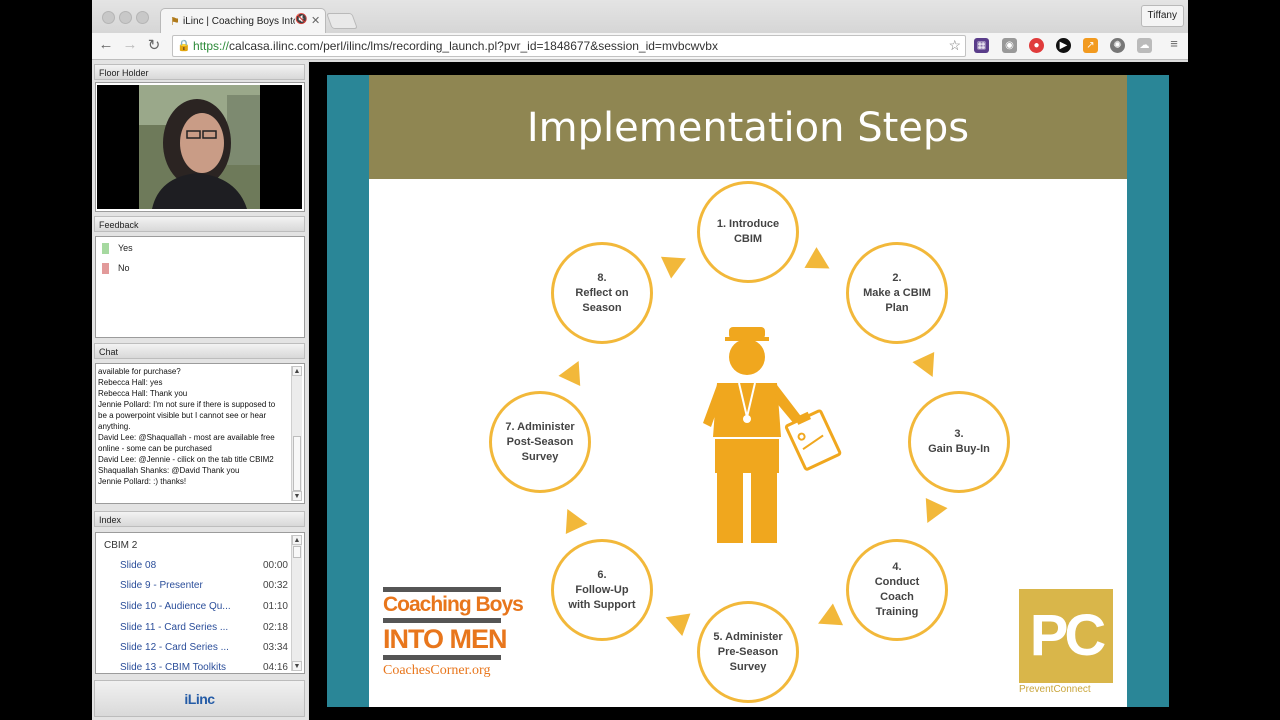 The width and height of the screenshot is (1280, 720). Describe the element at coordinates (275, 647) in the screenshot. I see `index-row-time: 03:34` at that location.